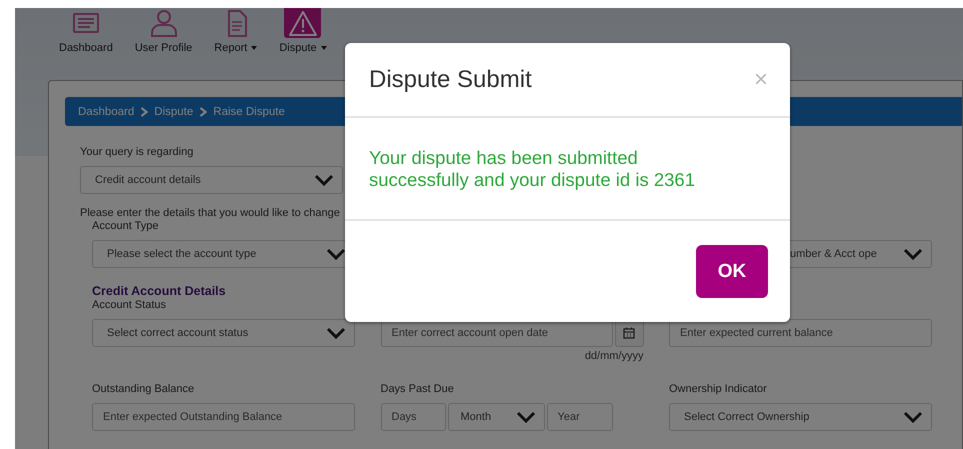 The image size is (963, 449). What do you see at coordinates (159, 291) in the screenshot?
I see `section-title: Credit Account Details` at bounding box center [159, 291].